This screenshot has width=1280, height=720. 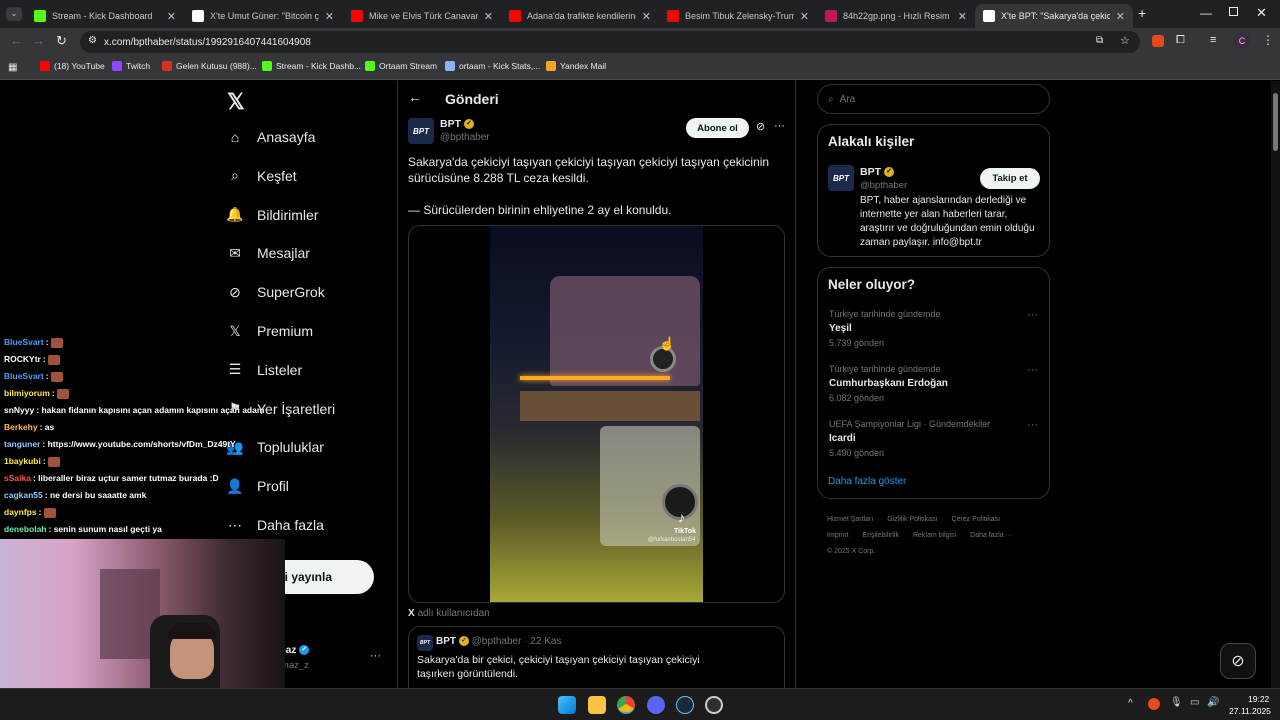 I want to click on tab-3: Mike ve Elvis Türk Canavan An ✕, so click(x=422, y=16).